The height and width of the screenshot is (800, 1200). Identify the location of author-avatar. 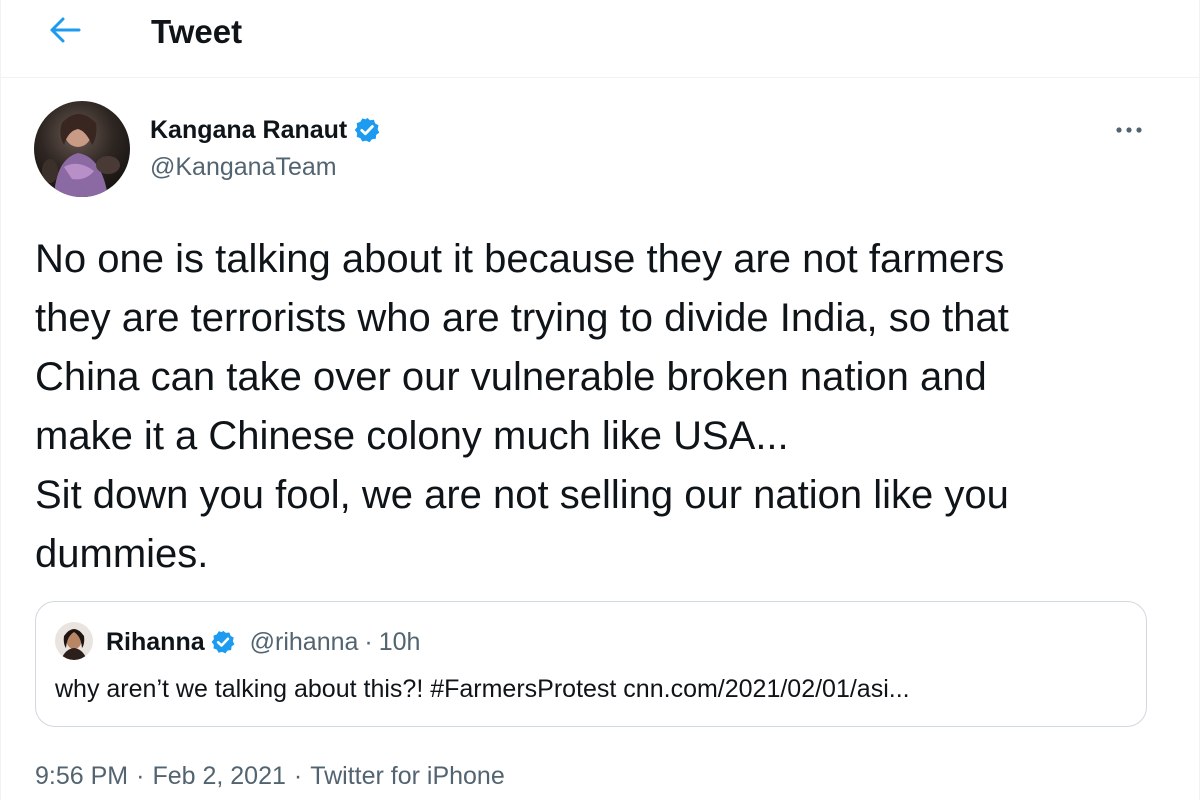
(82, 149).